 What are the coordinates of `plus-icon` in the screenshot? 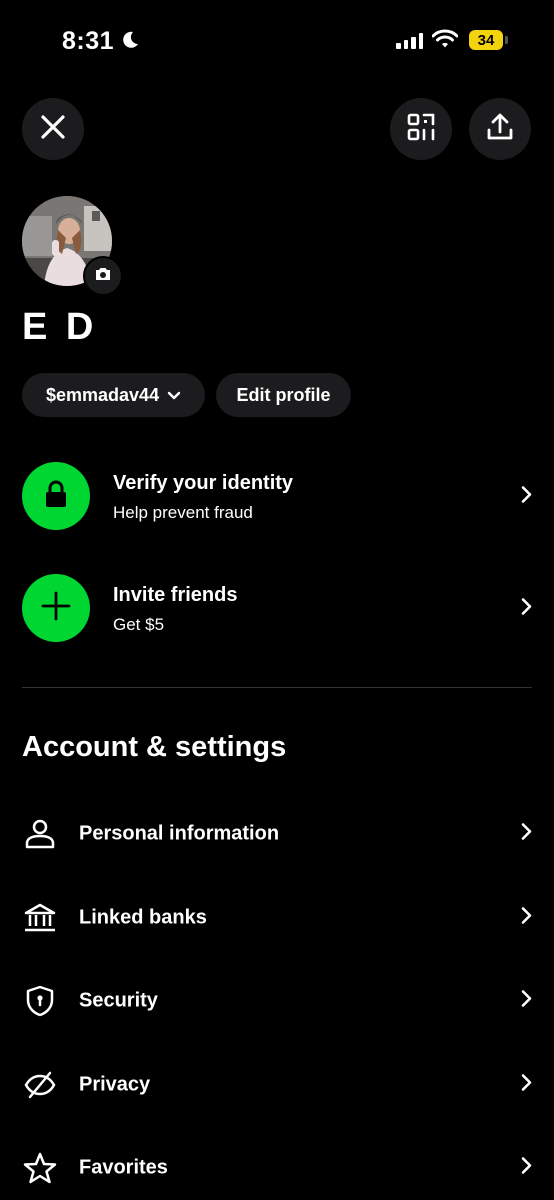 It's located at (56, 608).